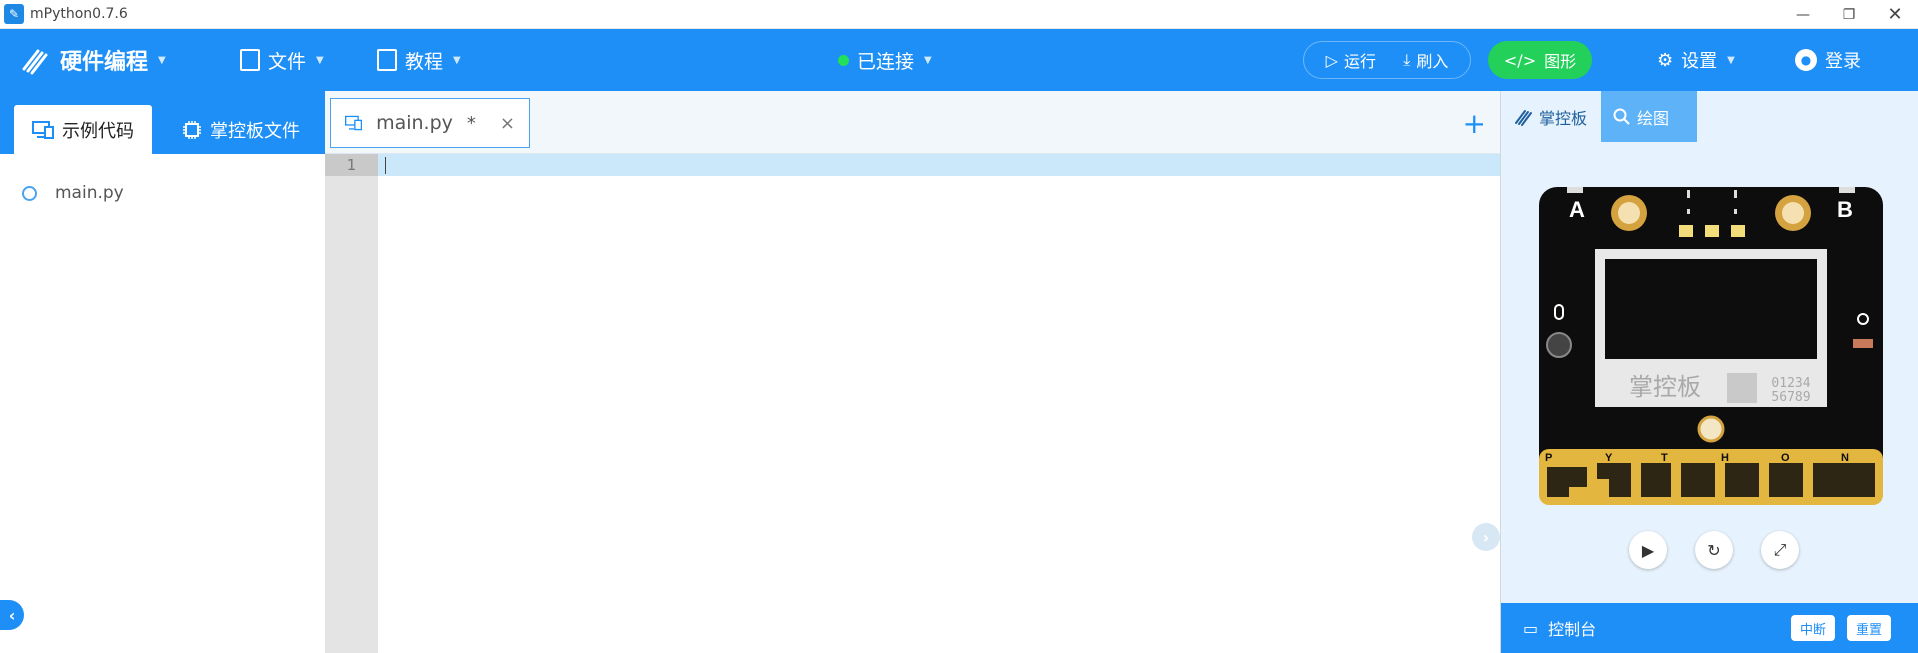 This screenshot has height=653, width=1918. I want to click on brand-logo-icon, so click(35, 62).